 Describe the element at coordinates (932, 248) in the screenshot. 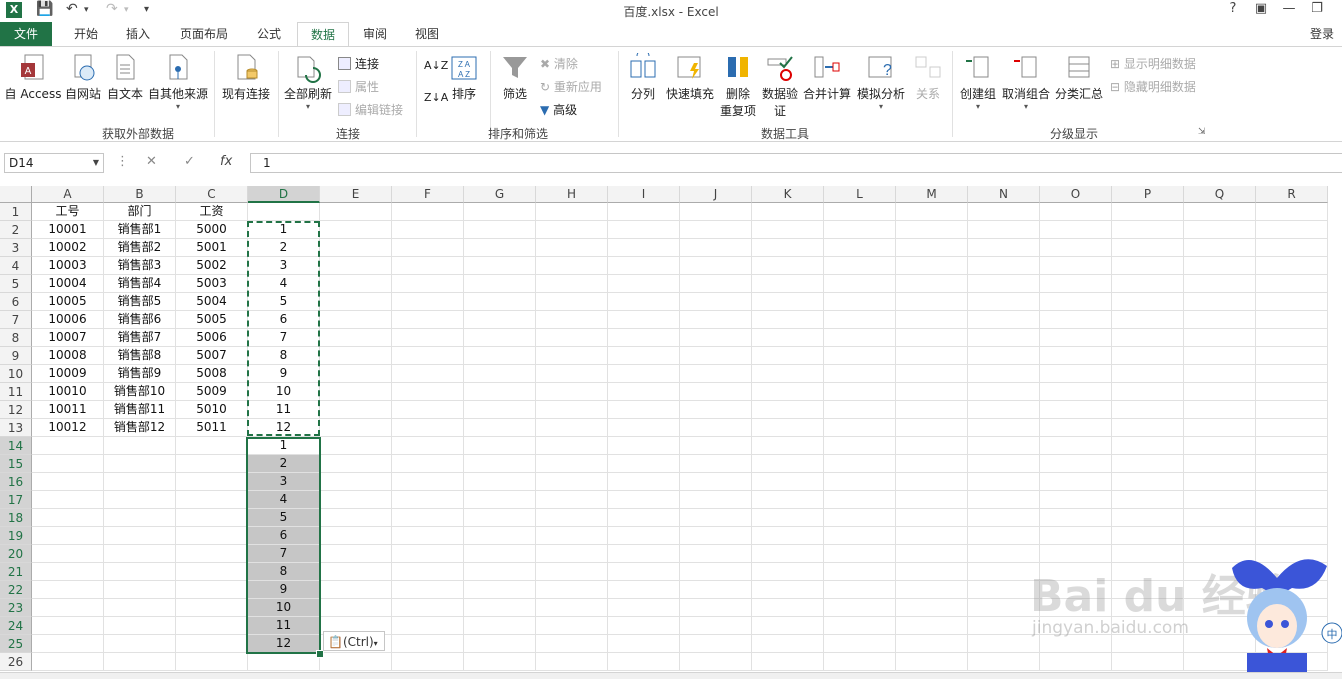

I see `cell-m3` at that location.